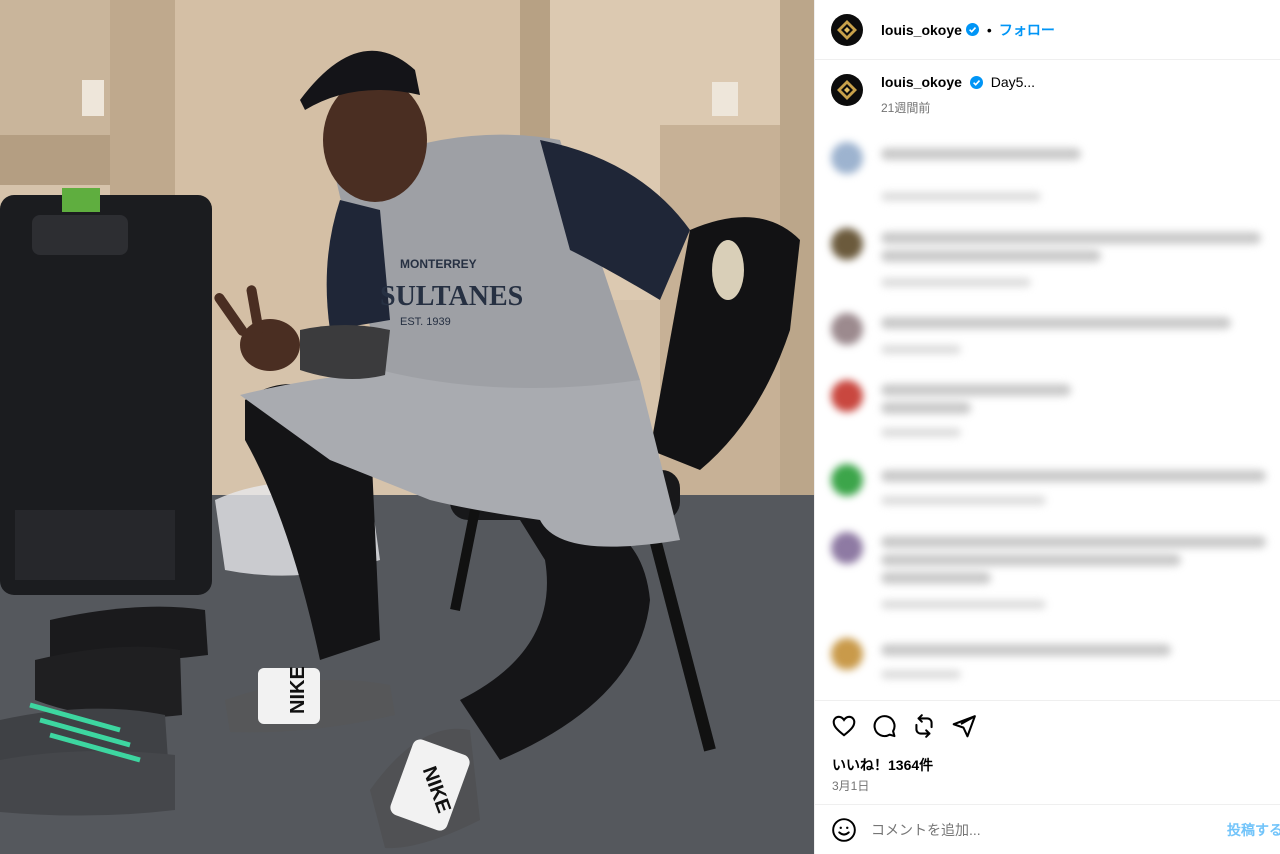 The height and width of the screenshot is (854, 1280). I want to click on smiley-icon, so click(844, 830).